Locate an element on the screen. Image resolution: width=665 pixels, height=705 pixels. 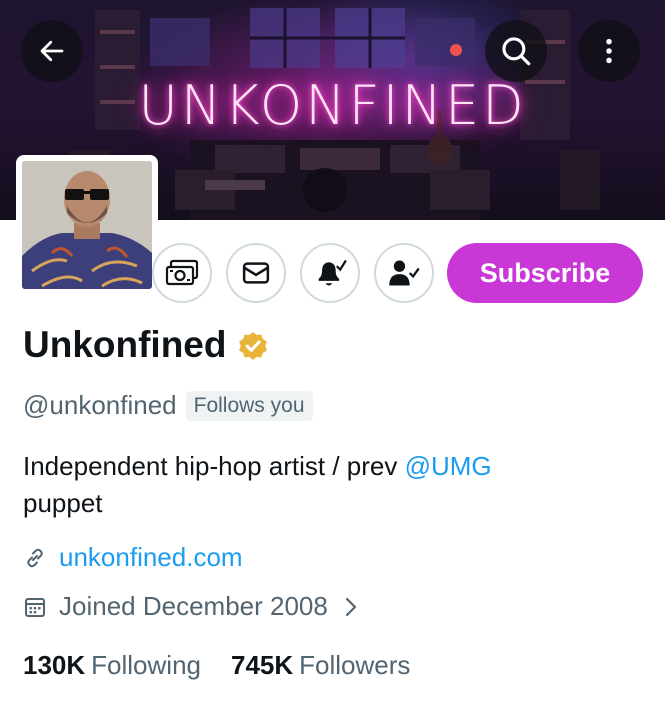
joined-row: Joined December 2008 is located at coordinates (190, 606).